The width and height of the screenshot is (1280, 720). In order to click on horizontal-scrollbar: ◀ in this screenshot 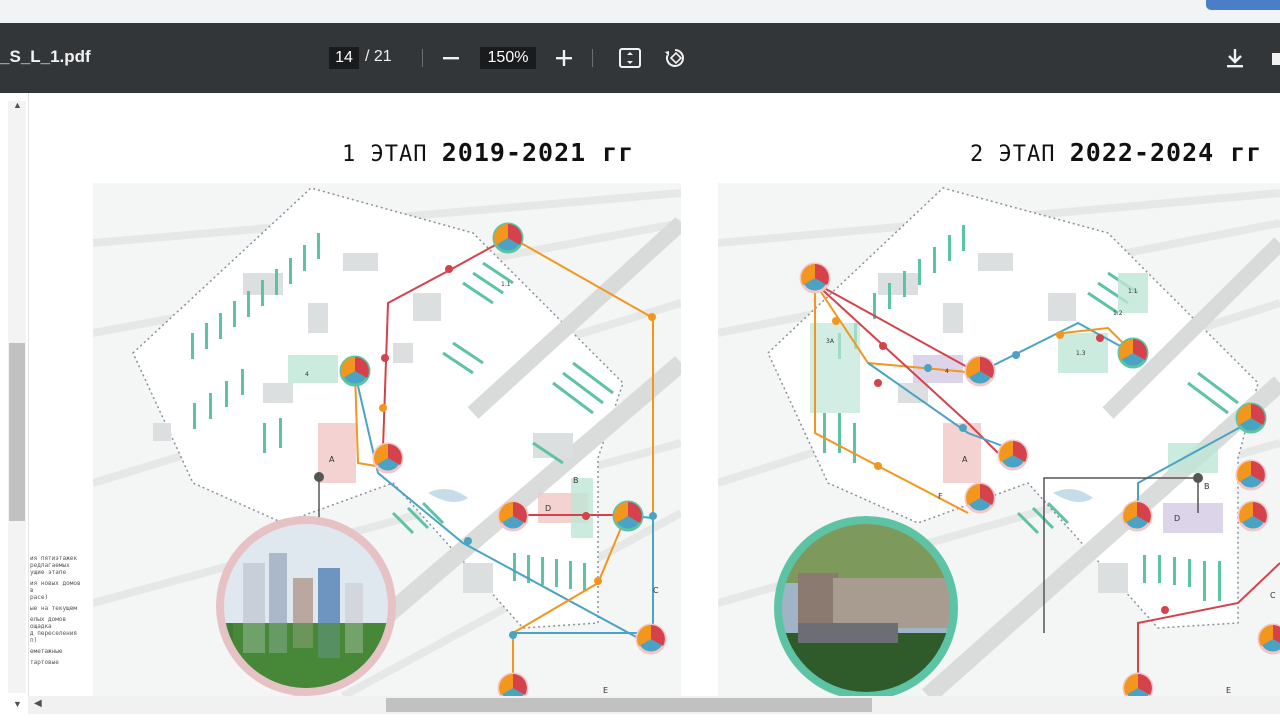, I will do `click(654, 705)`.